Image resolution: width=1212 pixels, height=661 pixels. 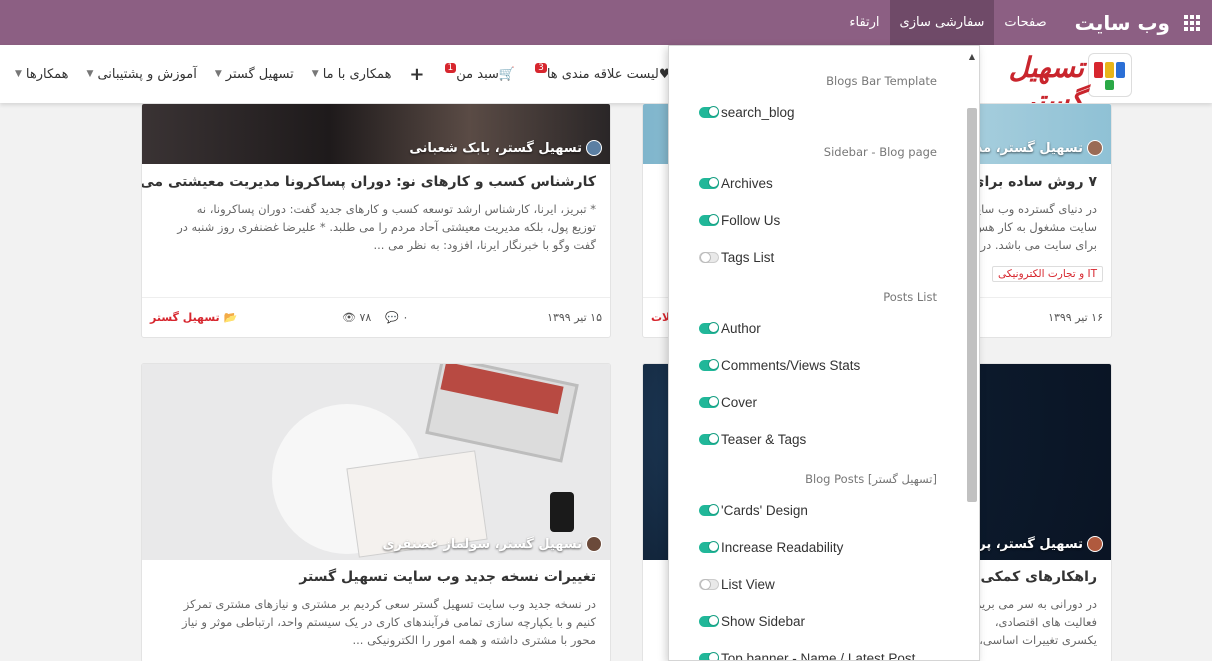 What do you see at coordinates (737, 584) in the screenshot?
I see `option-list-view: List View` at bounding box center [737, 584].